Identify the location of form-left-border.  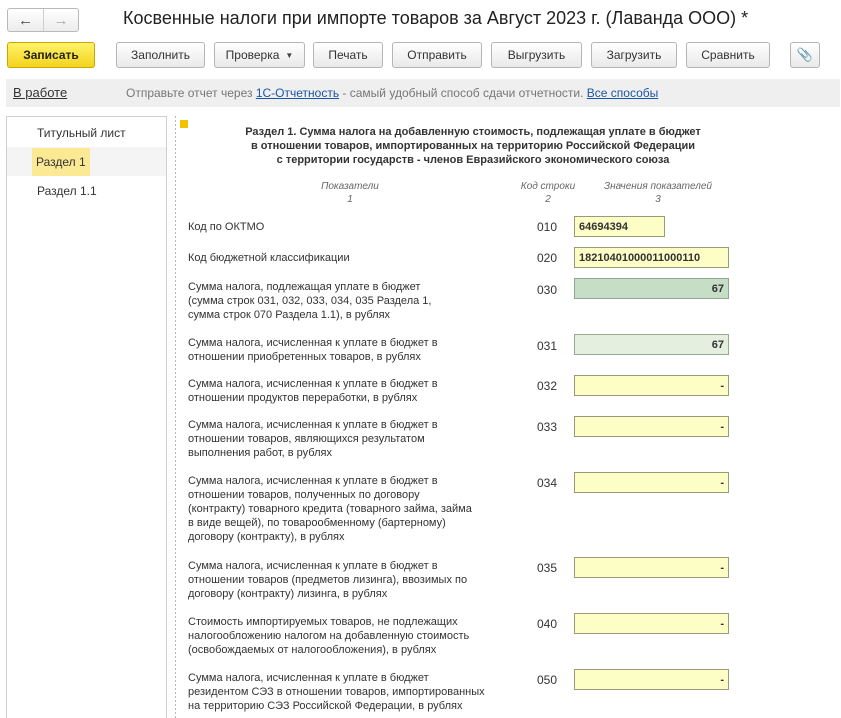
(175, 417).